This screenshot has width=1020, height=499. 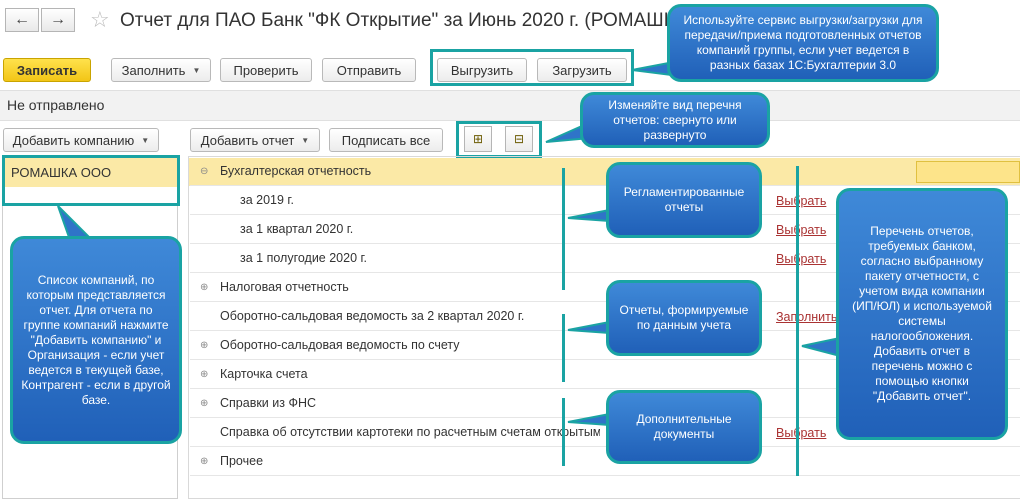 I want to click on callout-regulated-reports: Регламентированные отчеты, so click(x=684, y=200).